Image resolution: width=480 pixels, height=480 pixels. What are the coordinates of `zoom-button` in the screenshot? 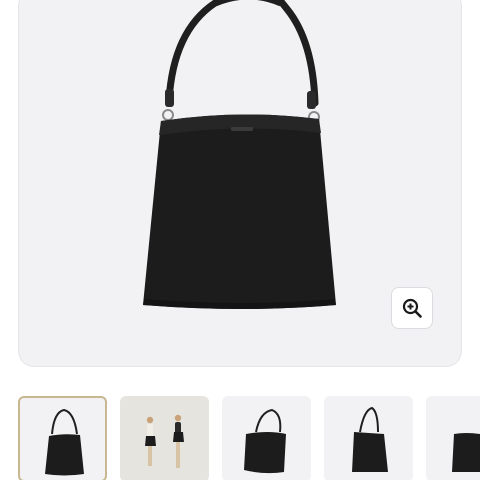 It's located at (412, 308).